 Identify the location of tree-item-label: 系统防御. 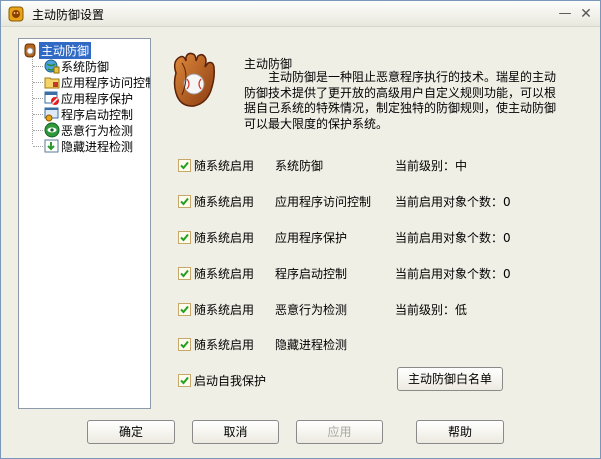
(85, 66).